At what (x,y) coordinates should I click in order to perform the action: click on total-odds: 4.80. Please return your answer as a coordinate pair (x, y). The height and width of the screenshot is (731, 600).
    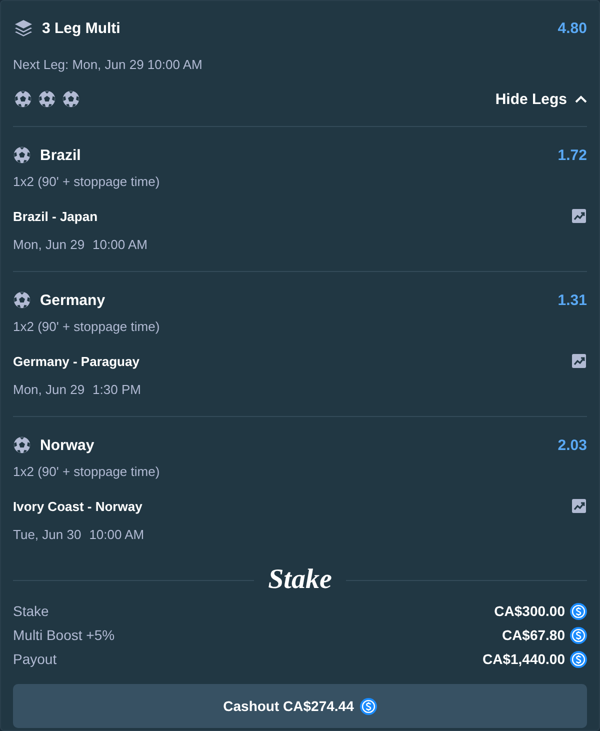
    Looking at the image, I should click on (572, 28).